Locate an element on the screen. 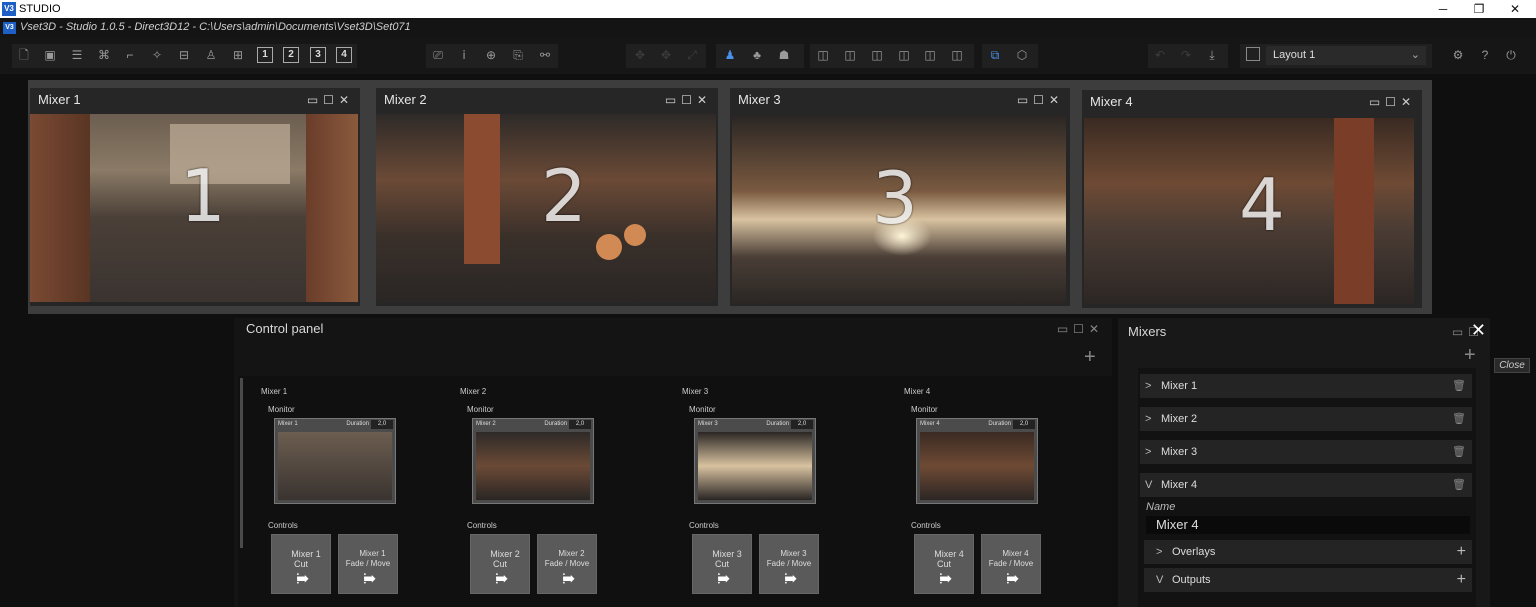 The image size is (1536, 607). mixer-window-title: Mixer 1 is located at coordinates (59, 99).